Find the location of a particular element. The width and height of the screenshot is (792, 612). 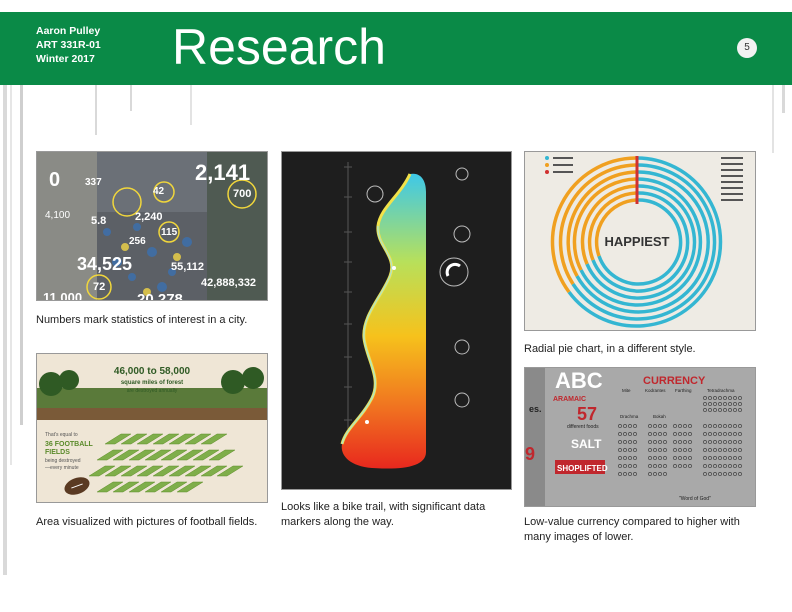

forest-side-intro: That's equal to is located at coordinates (61, 435).